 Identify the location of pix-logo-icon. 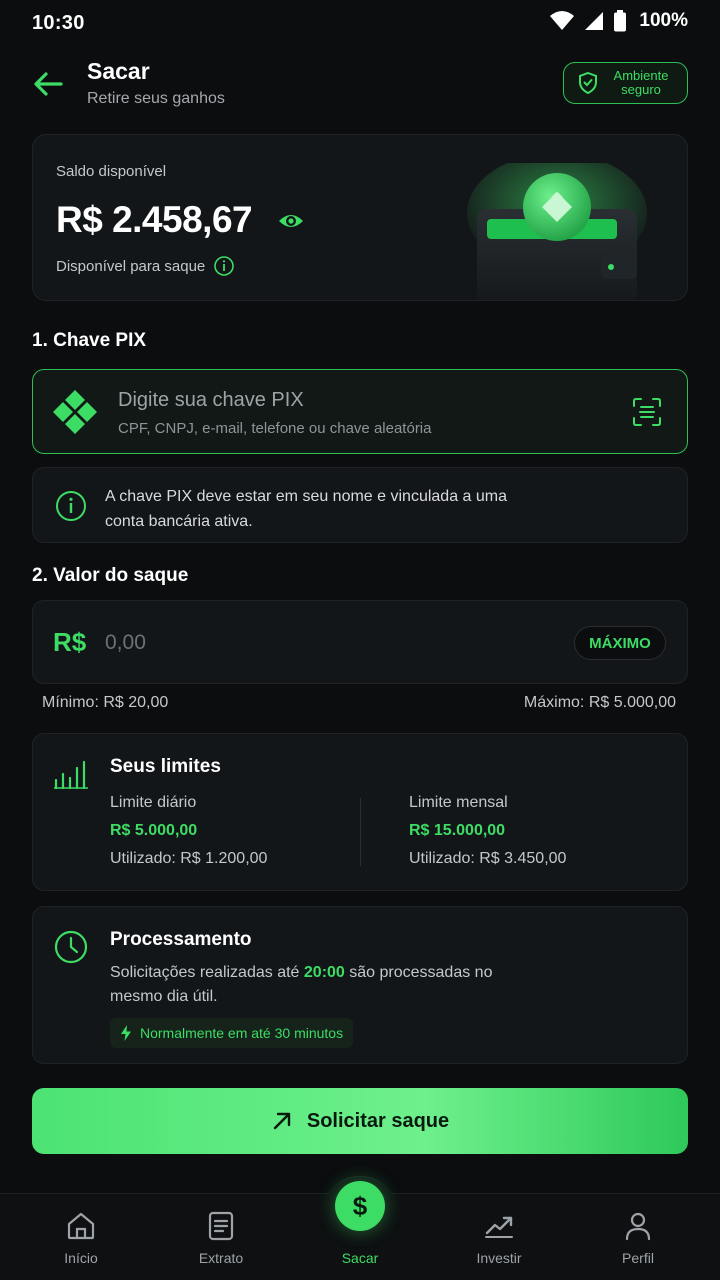
(75, 412).